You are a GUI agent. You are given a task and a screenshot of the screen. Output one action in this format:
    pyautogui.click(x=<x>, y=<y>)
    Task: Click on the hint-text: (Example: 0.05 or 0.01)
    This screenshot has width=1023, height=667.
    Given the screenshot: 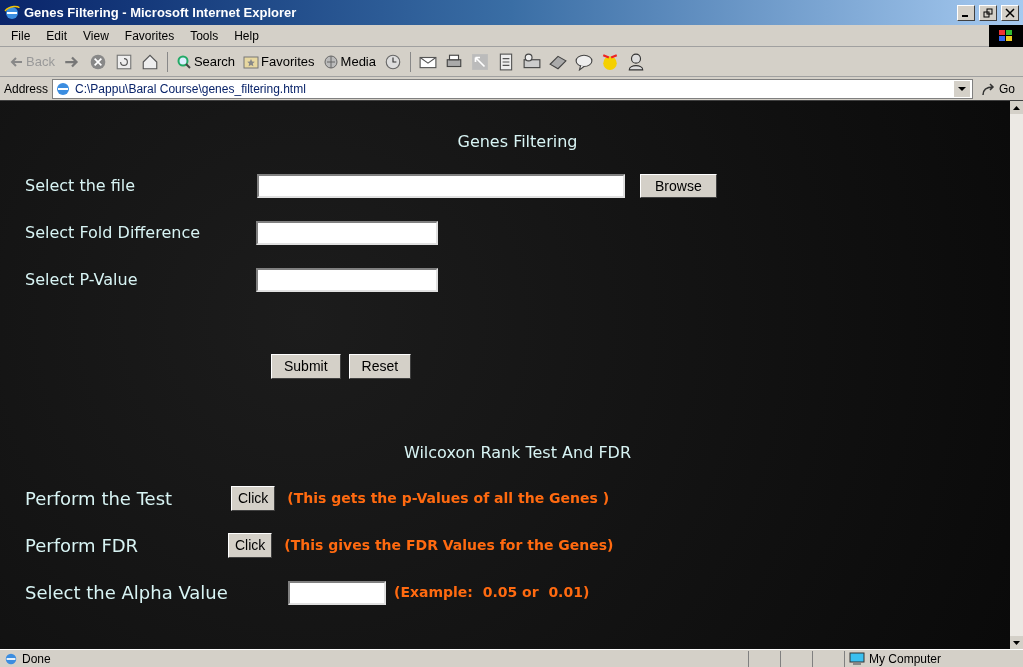 What is the action you would take?
    pyautogui.click(x=492, y=592)
    